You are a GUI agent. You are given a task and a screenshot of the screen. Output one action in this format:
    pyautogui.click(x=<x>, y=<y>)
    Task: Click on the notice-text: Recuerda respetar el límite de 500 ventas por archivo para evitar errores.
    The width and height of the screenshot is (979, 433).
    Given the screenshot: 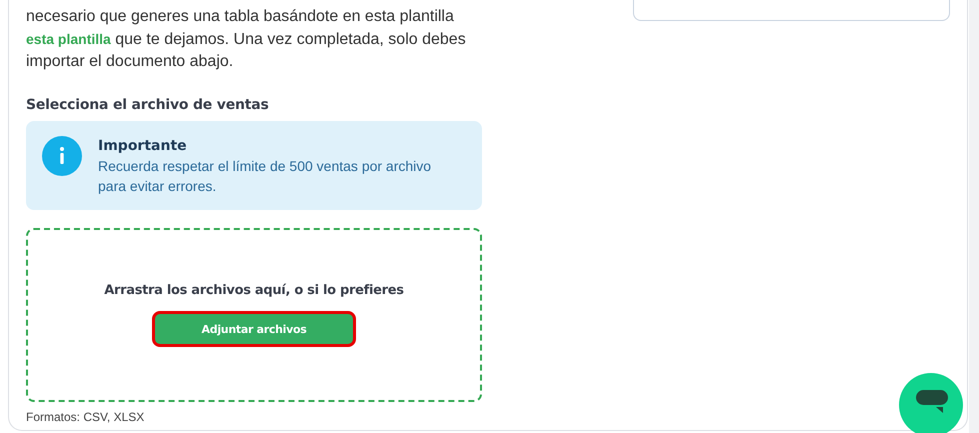 What is the action you would take?
    pyautogui.click(x=265, y=176)
    